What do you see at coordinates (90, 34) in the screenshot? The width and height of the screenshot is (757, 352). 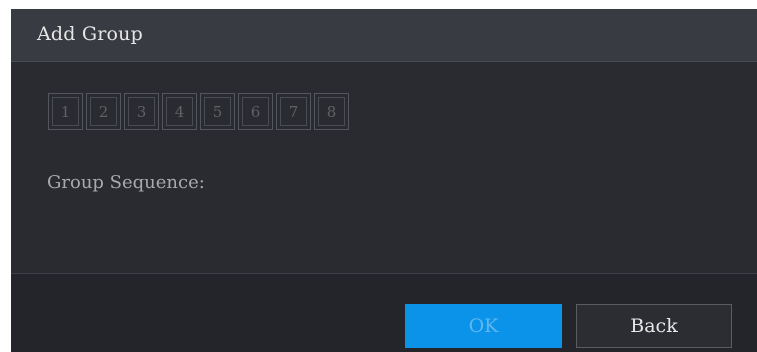 I see `dialog-title: Add Group` at bounding box center [90, 34].